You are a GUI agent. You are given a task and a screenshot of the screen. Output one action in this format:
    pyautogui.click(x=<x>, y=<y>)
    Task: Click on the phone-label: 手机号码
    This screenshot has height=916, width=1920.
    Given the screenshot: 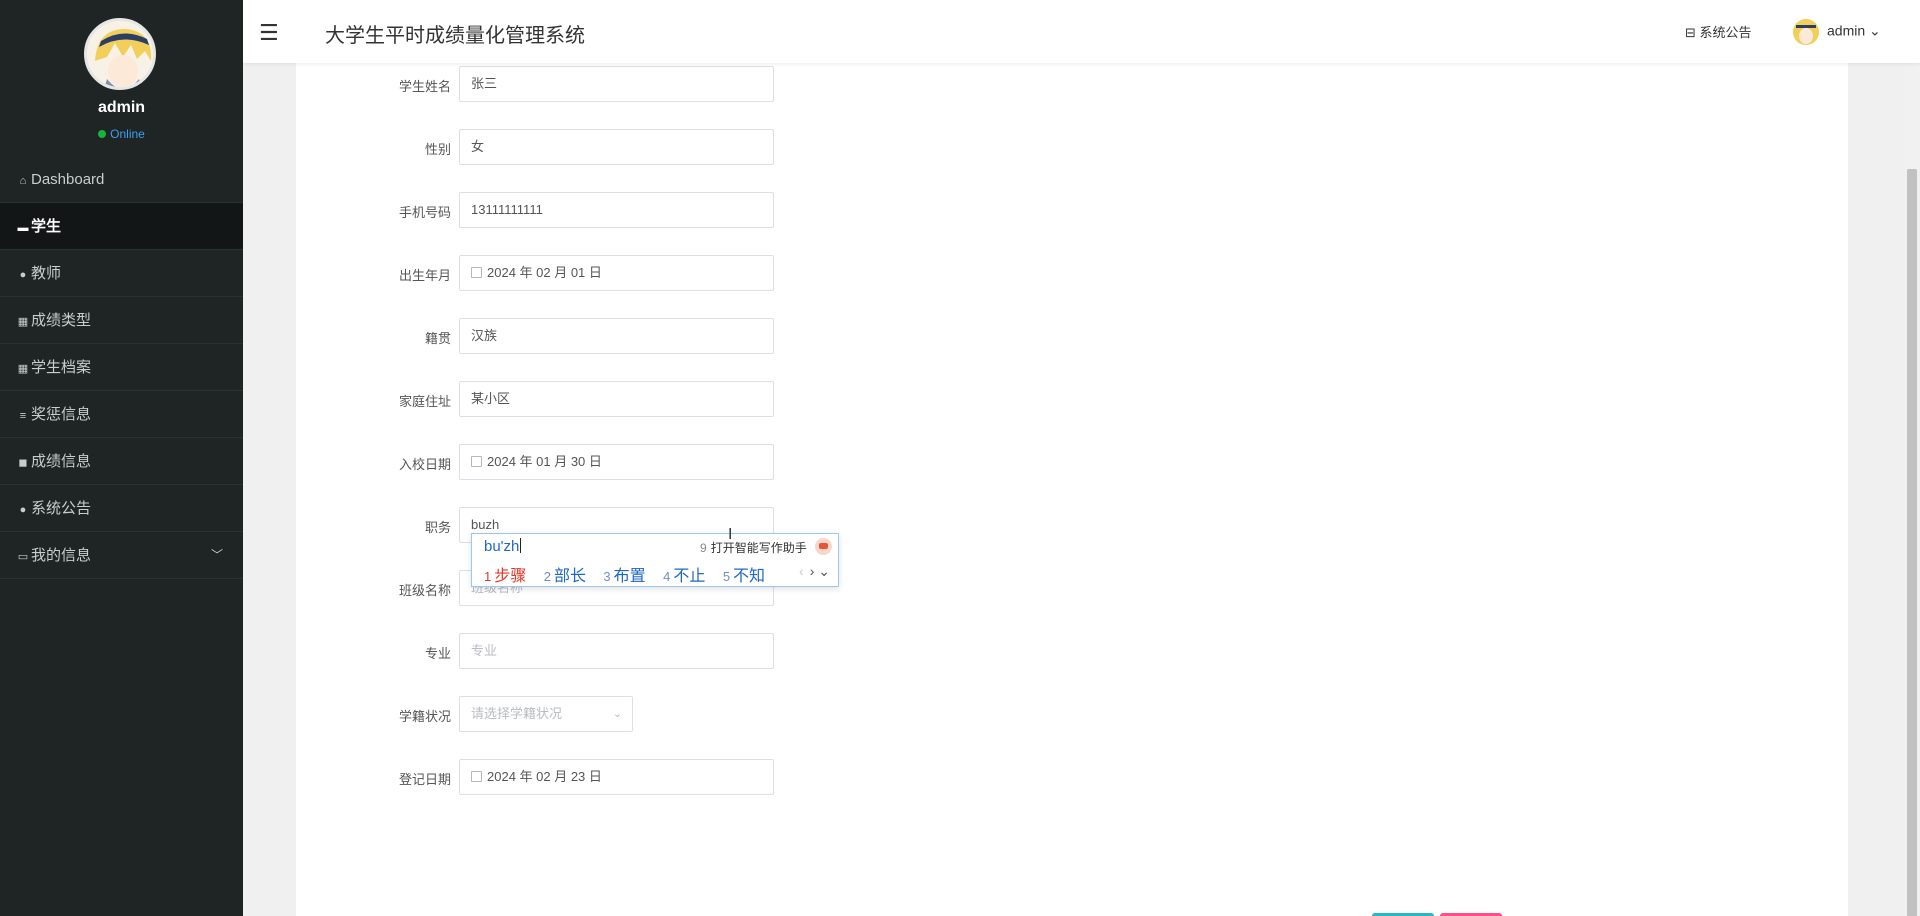 What is the action you would take?
    pyautogui.click(x=424, y=212)
    